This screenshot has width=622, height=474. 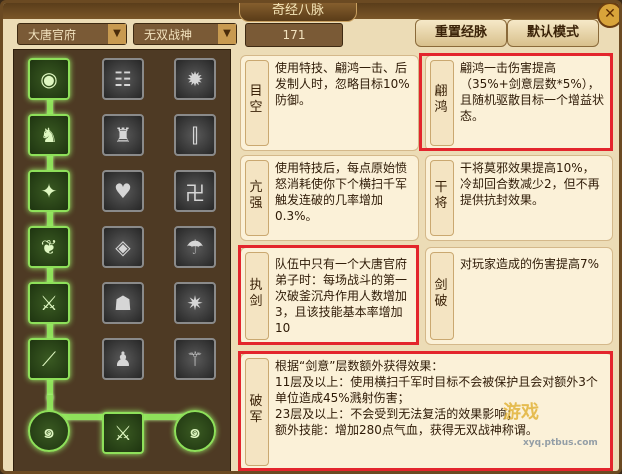 What do you see at coordinates (49, 79) in the screenshot?
I see `eye-icon: ◉` at bounding box center [49, 79].